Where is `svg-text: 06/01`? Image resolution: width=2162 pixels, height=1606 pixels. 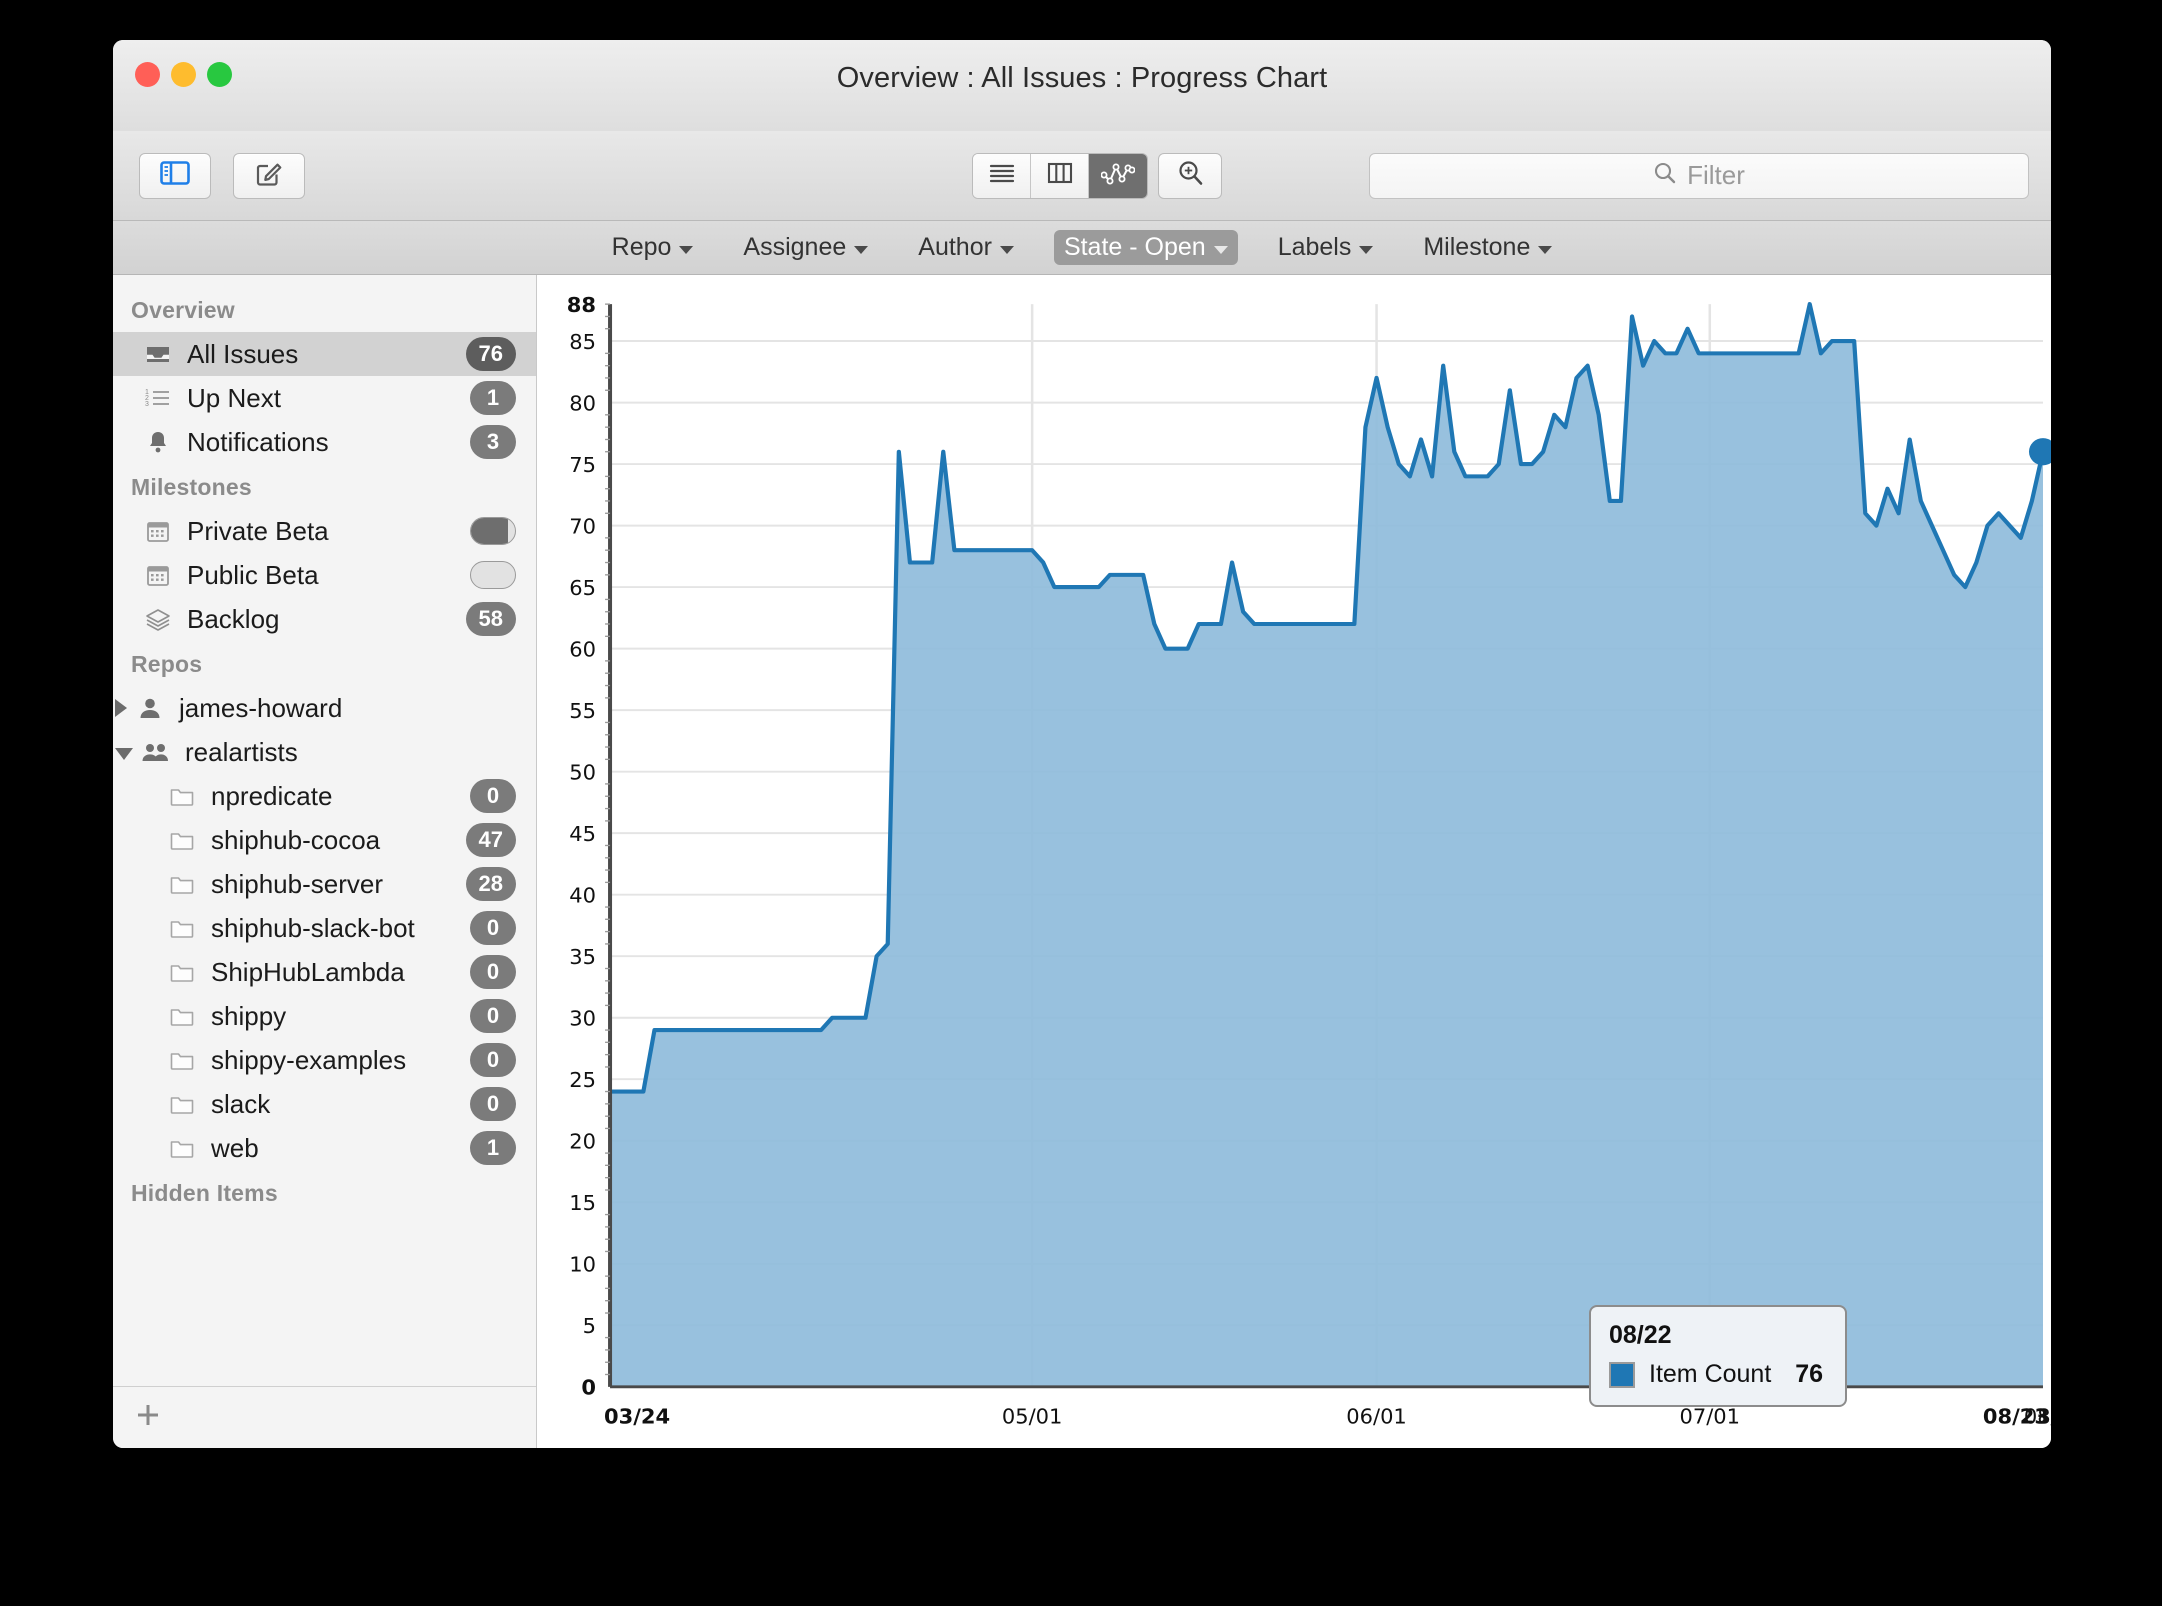 svg-text: 06/01 is located at coordinates (1376, 1417).